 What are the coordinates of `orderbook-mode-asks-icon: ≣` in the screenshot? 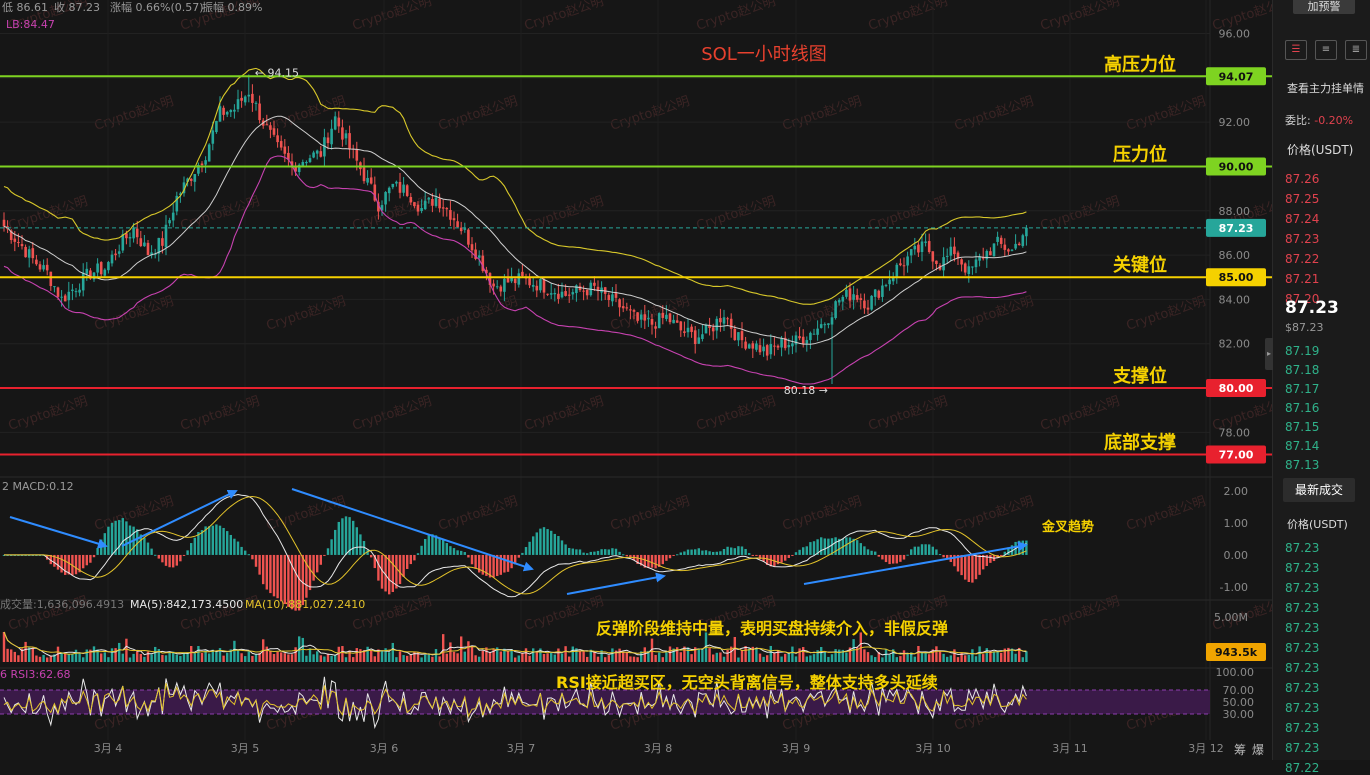 It's located at (1356, 50).